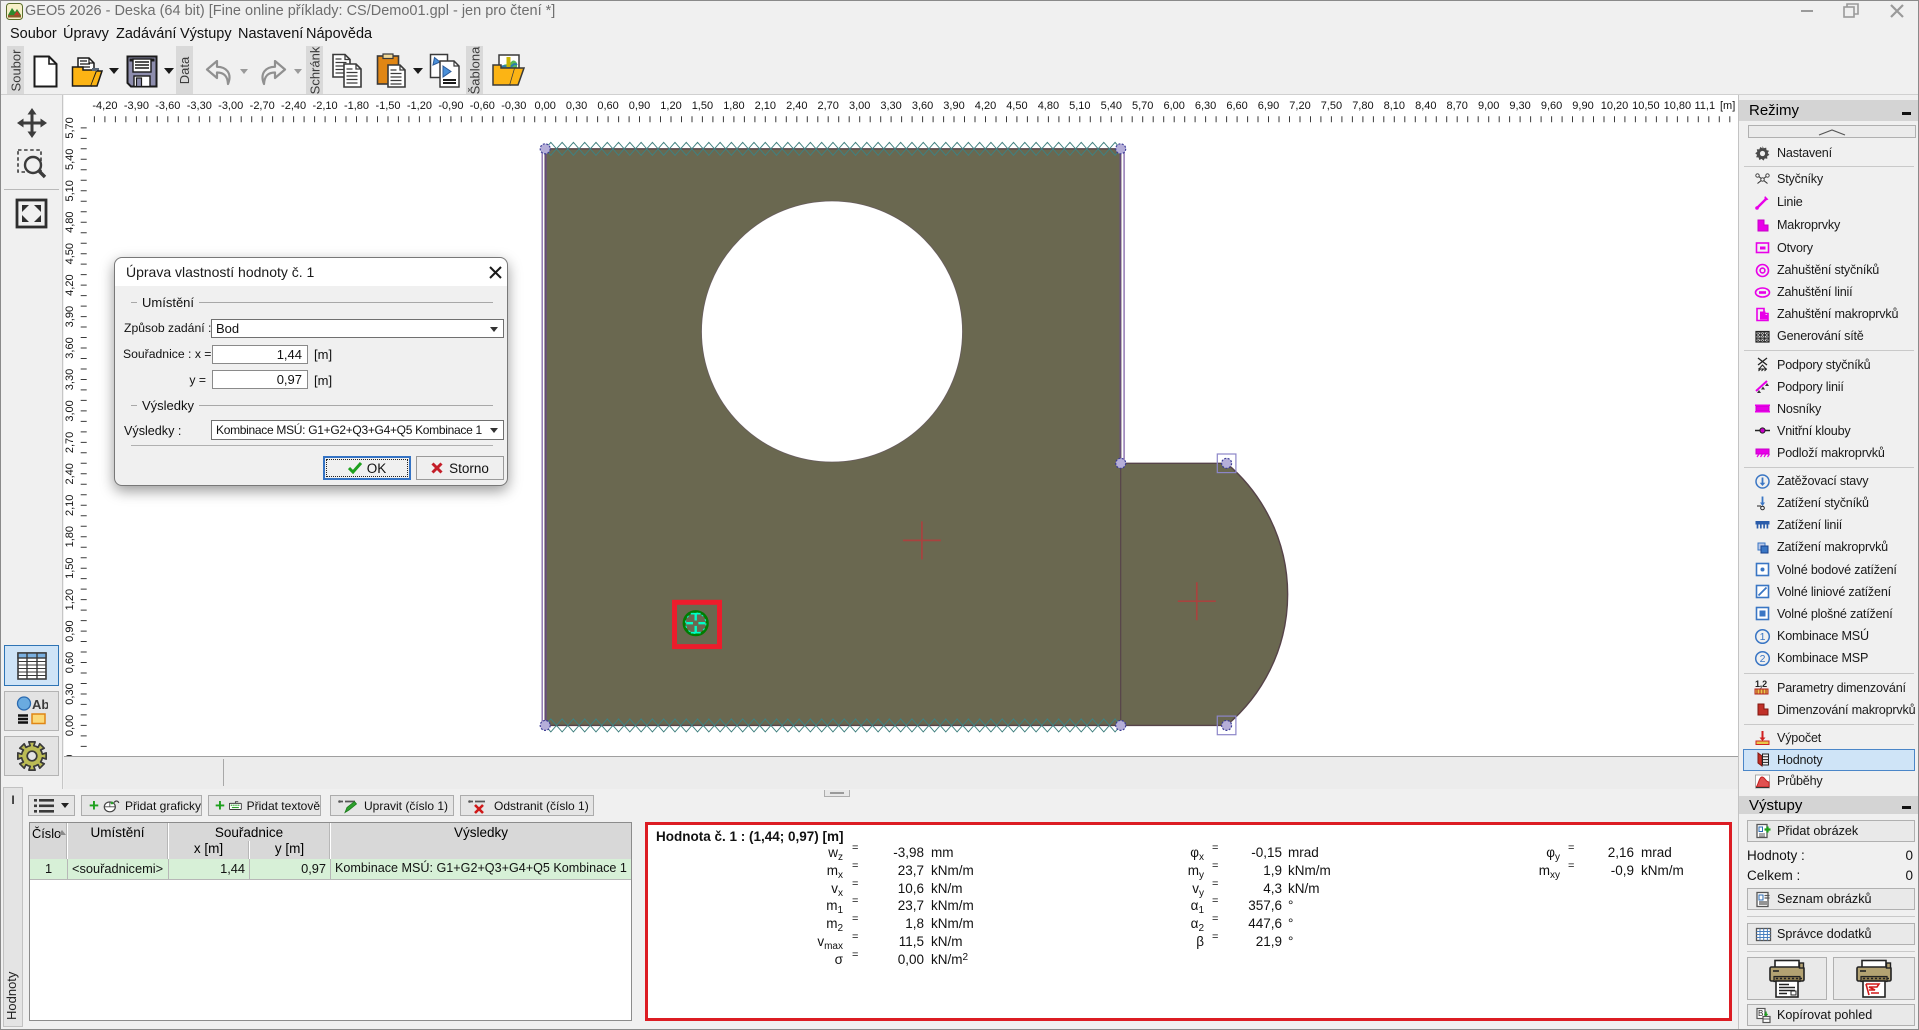 This screenshot has width=1919, height=1030. I want to click on svg-text: 9,00, so click(1488, 106).